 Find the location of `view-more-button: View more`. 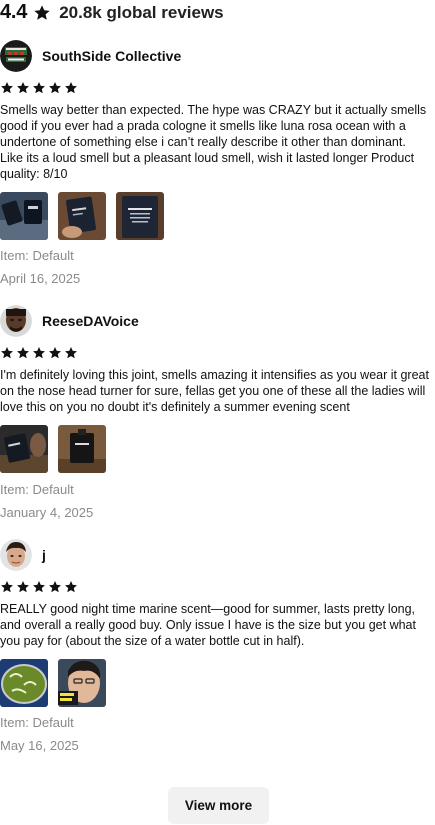

view-more-button: View more is located at coordinates (218, 805).